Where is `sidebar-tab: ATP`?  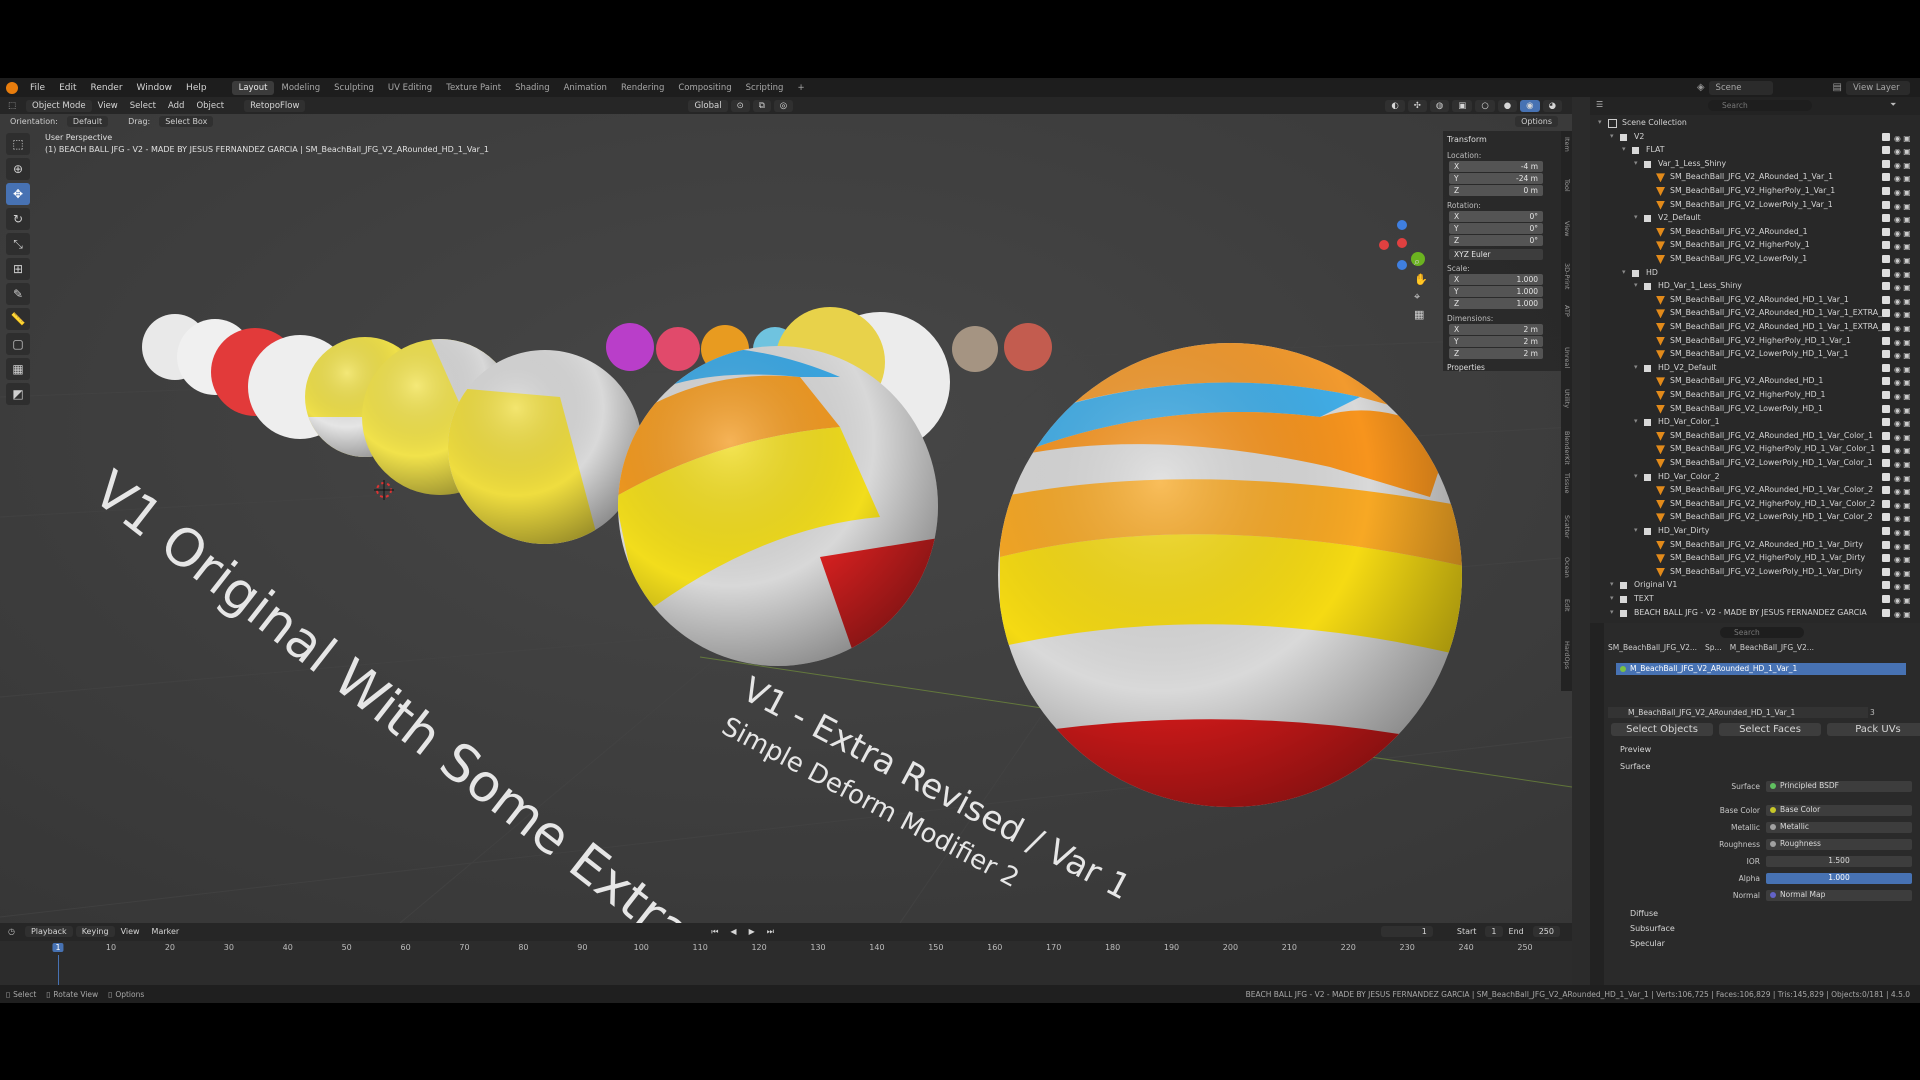
sidebar-tab: ATP is located at coordinates (1566, 311).